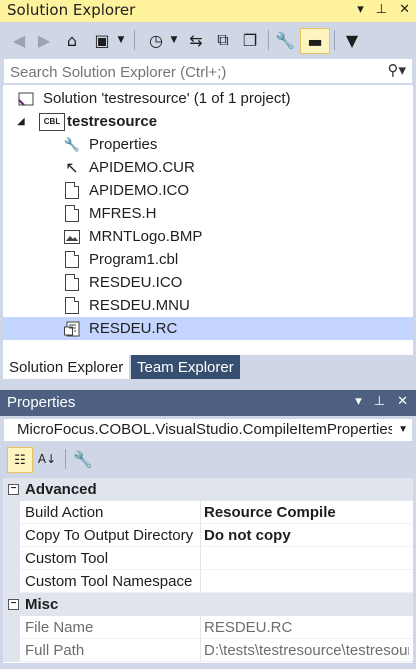  I want to click on properties-title: Properties, so click(41, 402).